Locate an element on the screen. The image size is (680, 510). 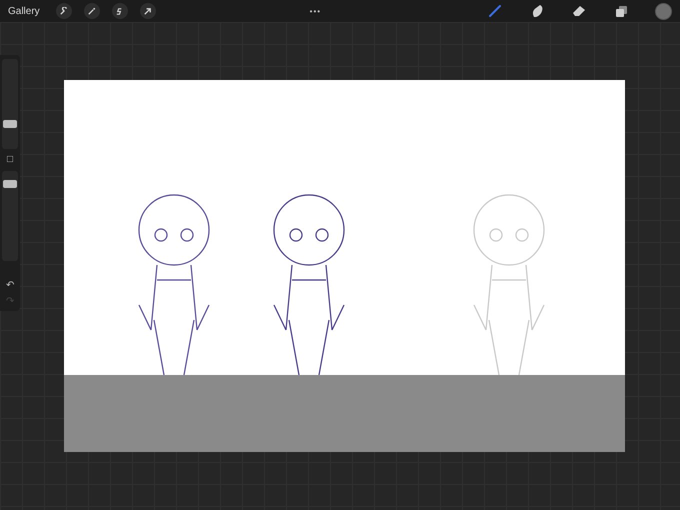
color-swatch is located at coordinates (663, 11).